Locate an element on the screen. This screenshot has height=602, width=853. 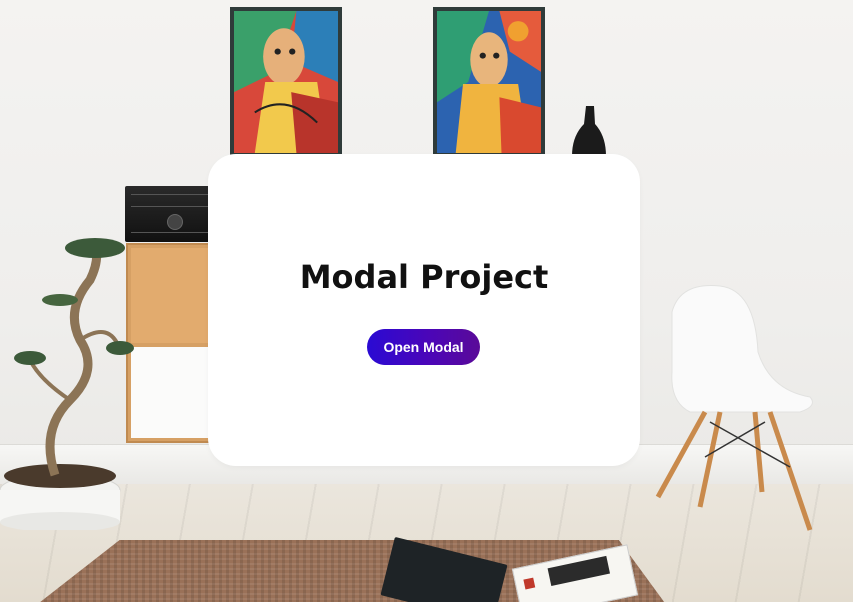
white-chair-icon is located at coordinates (735, 407).